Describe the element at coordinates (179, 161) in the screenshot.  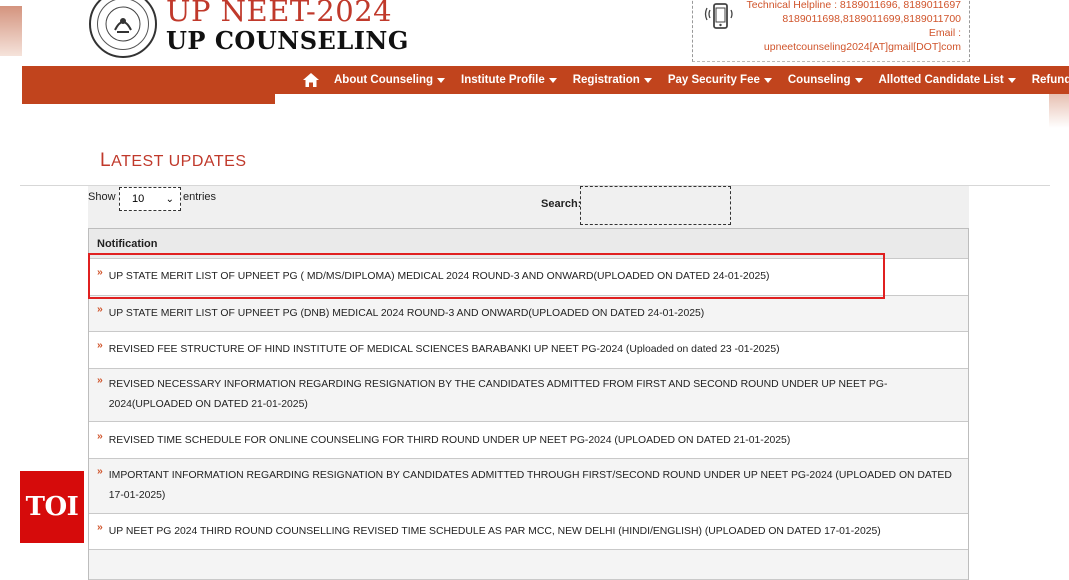
I see `title-rest: ATEST UPDATES` at that location.